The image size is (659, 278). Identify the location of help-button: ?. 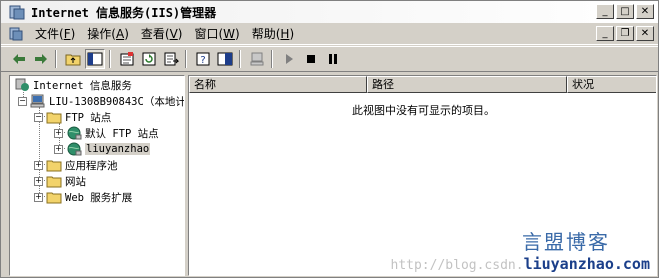
(203, 59).